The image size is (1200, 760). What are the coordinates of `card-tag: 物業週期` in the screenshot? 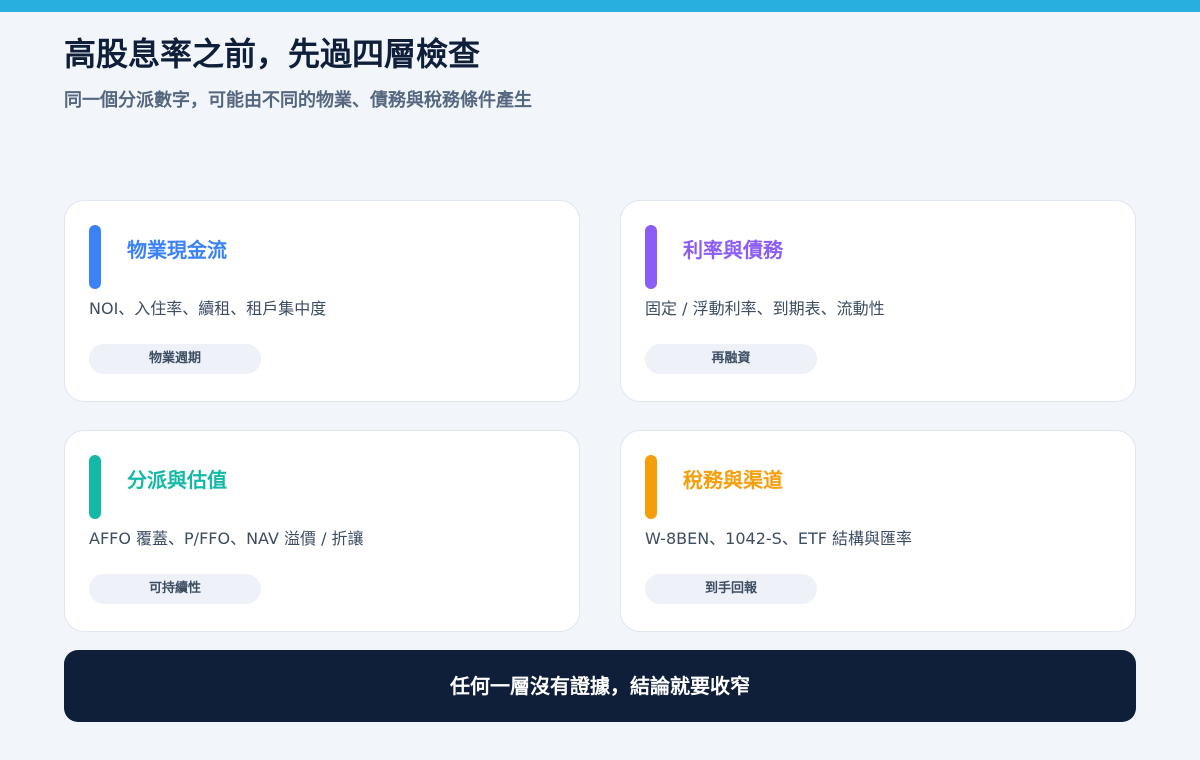 It's located at (175, 359).